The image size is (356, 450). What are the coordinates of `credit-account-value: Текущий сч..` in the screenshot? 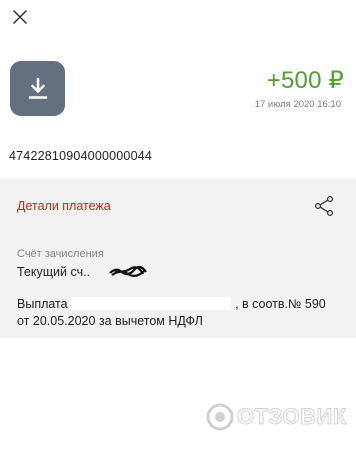 It's located at (54, 272).